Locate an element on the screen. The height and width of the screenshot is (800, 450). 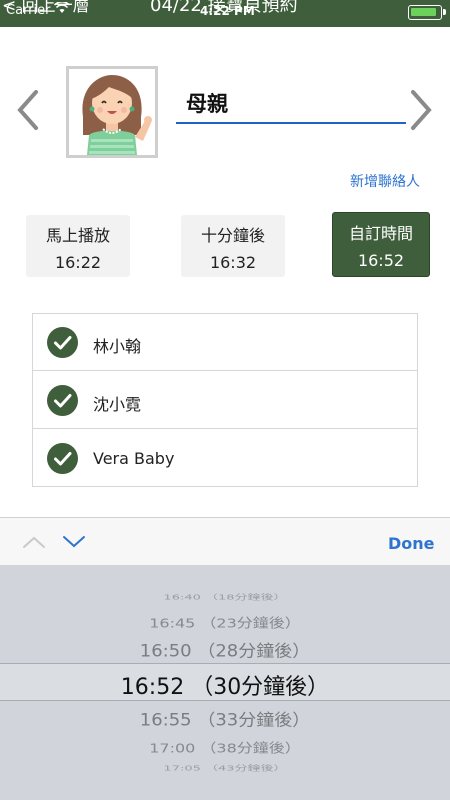
custom-time-button: 自訂時間 16:52 is located at coordinates (381, 244).